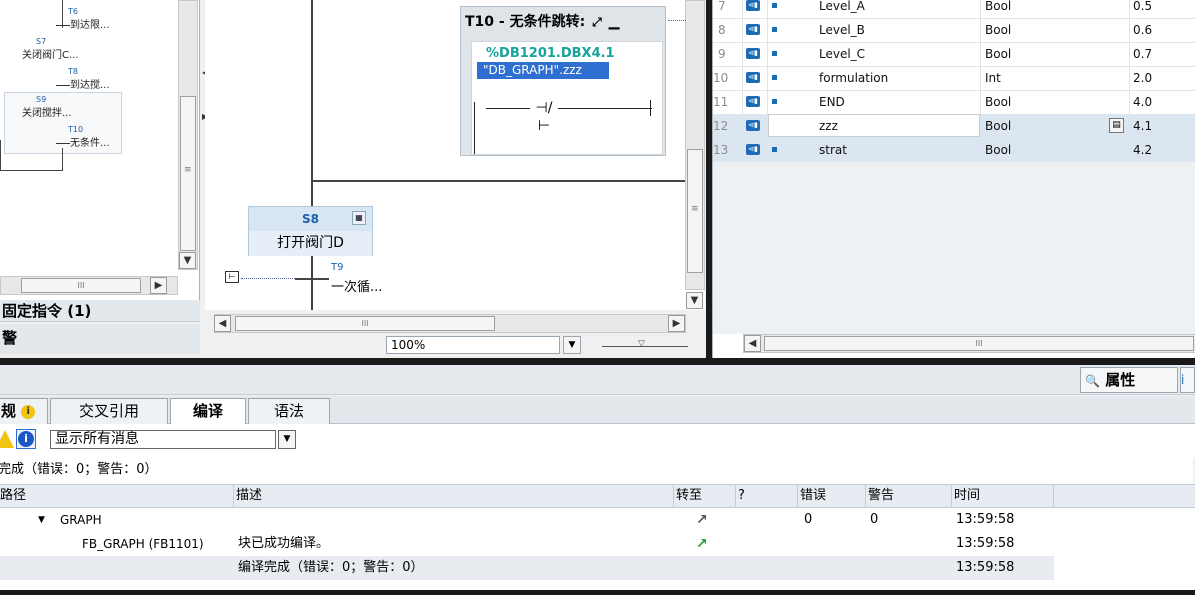  Describe the element at coordinates (543, 70) in the screenshot. I see `tag-operand: "DB_GRAPH".zzz` at that location.